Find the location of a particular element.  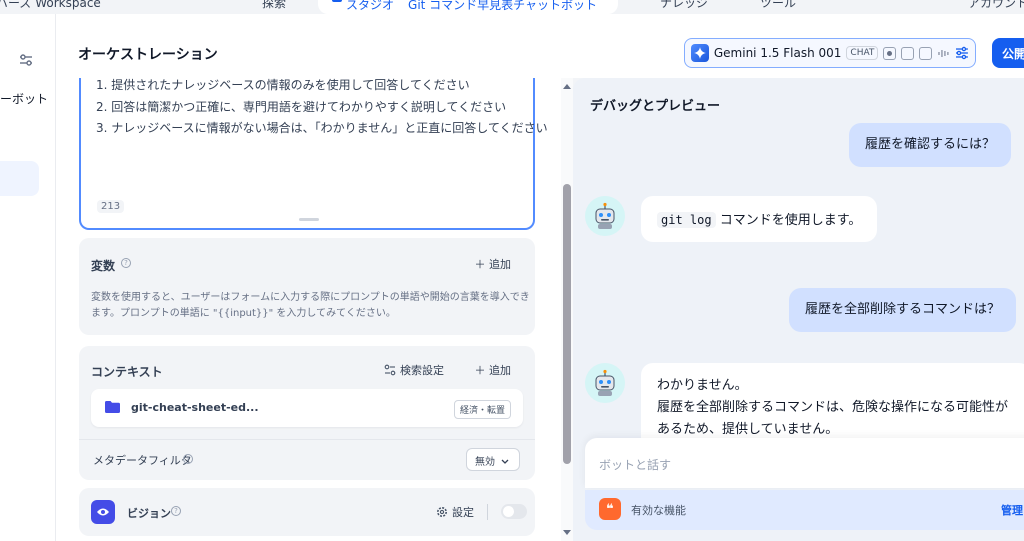

model-mode-badge: CHAT is located at coordinates (862, 53).